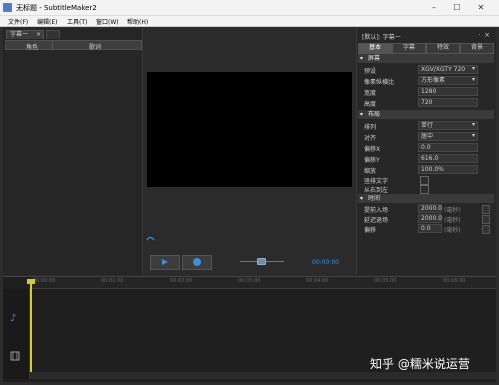 This screenshot has height=385, width=499. Describe the element at coordinates (15, 356) in the screenshot. I see `film-icon` at that location.